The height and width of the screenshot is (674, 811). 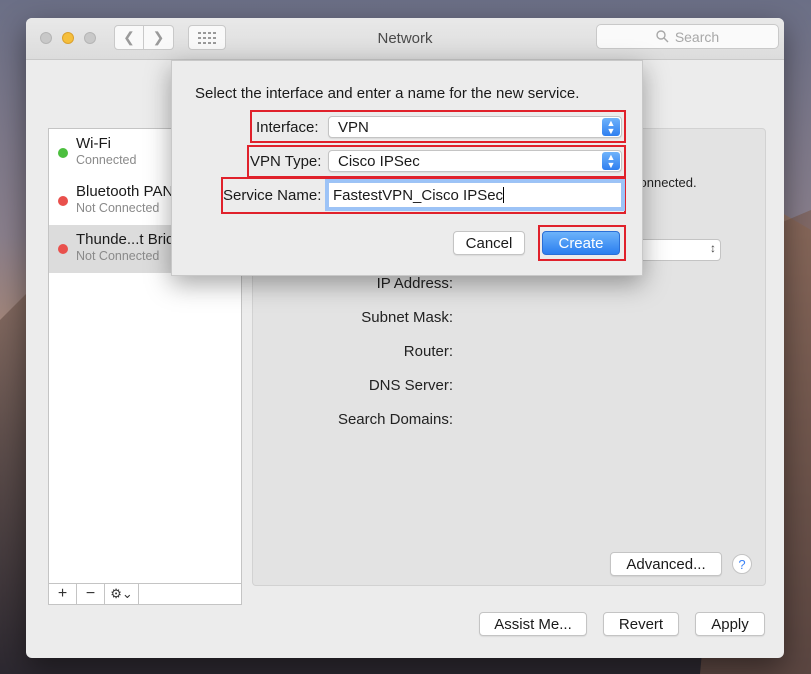 I want to click on remove-service-button: −, so click(x=91, y=594).